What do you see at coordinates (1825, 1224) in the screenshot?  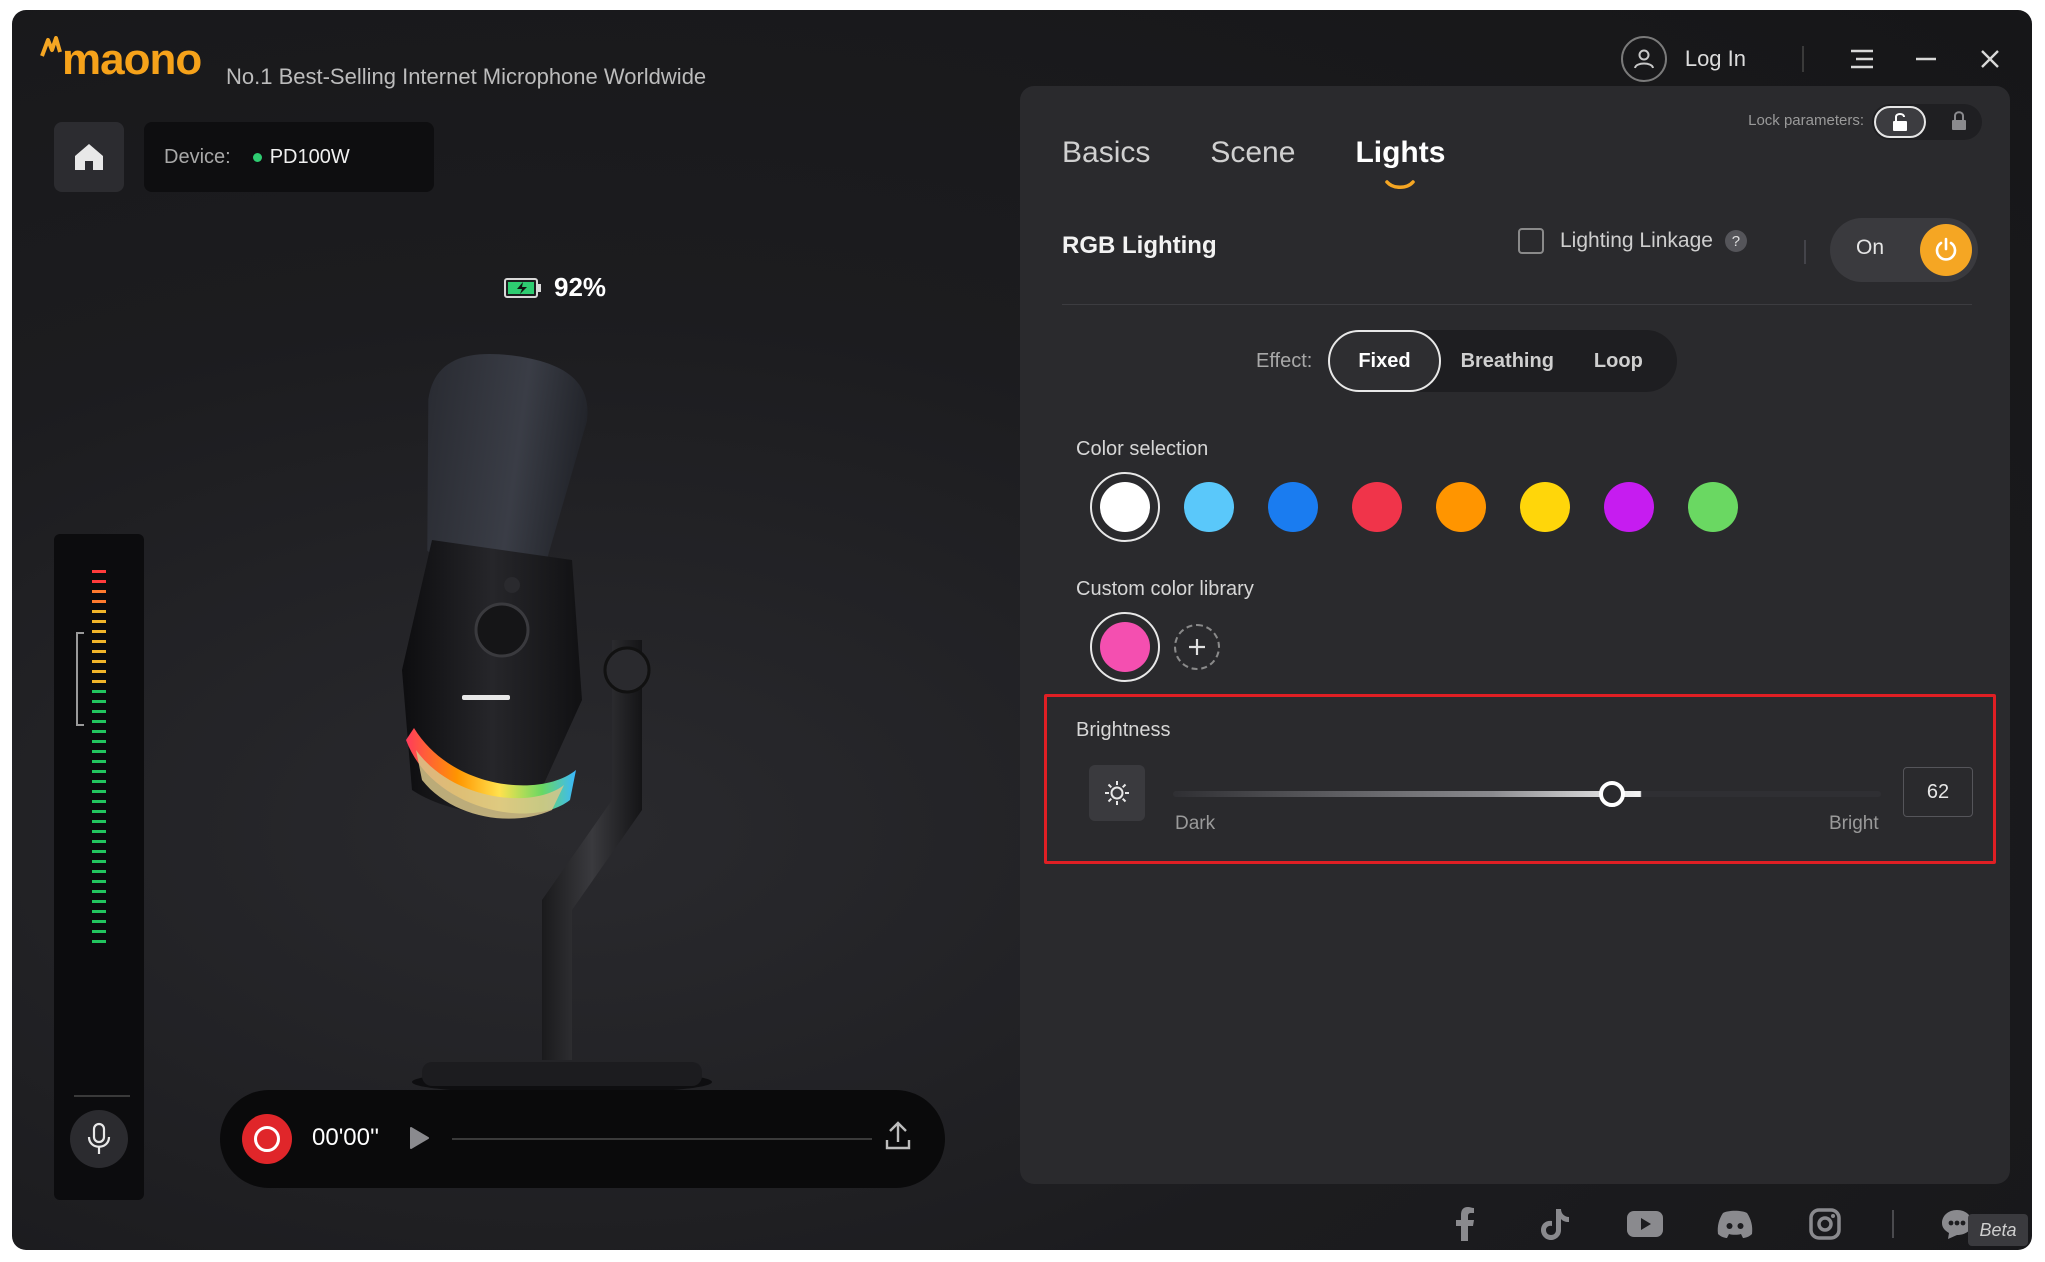 I see `instagram-icon` at bounding box center [1825, 1224].